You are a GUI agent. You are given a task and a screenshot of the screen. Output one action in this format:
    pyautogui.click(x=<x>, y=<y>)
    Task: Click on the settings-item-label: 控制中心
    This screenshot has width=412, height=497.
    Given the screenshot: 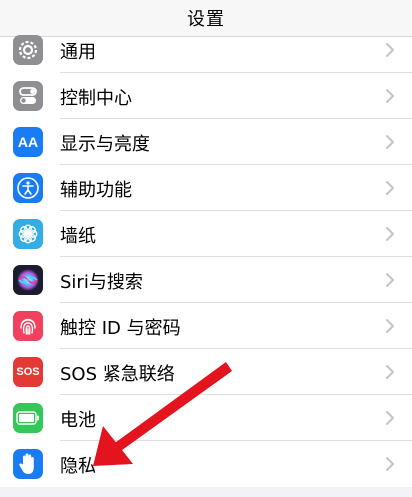 What is the action you would take?
    pyautogui.click(x=96, y=98)
    